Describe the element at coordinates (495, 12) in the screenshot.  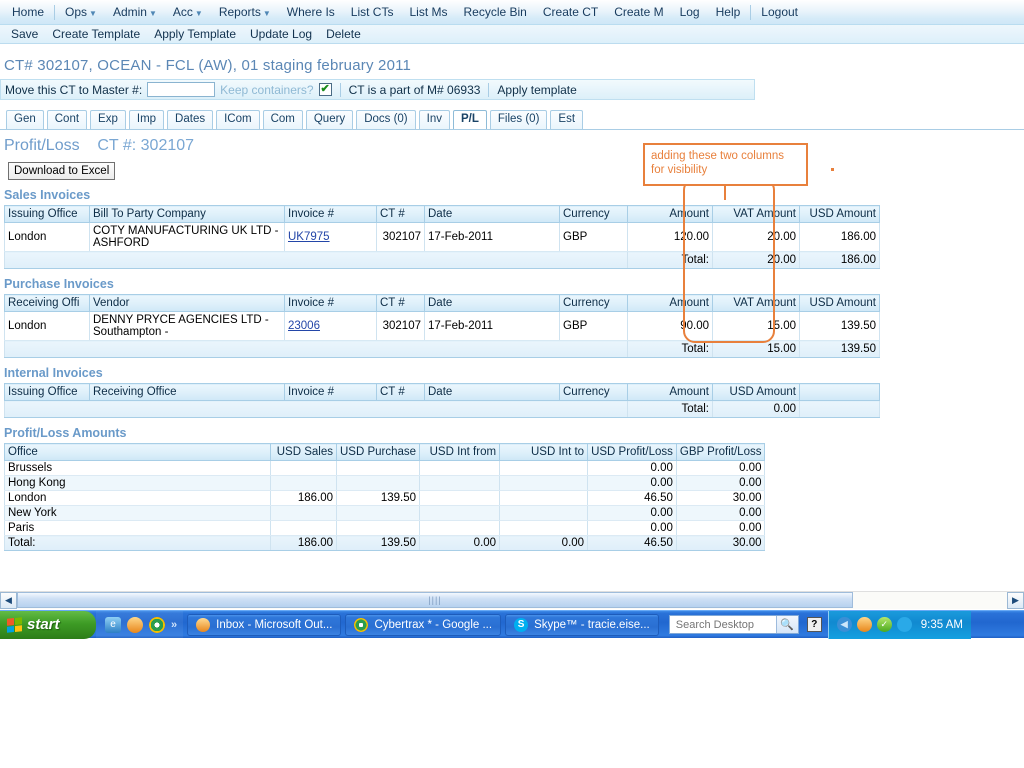
I see `menu-item-recycle-bin: Recycle Bin` at that location.